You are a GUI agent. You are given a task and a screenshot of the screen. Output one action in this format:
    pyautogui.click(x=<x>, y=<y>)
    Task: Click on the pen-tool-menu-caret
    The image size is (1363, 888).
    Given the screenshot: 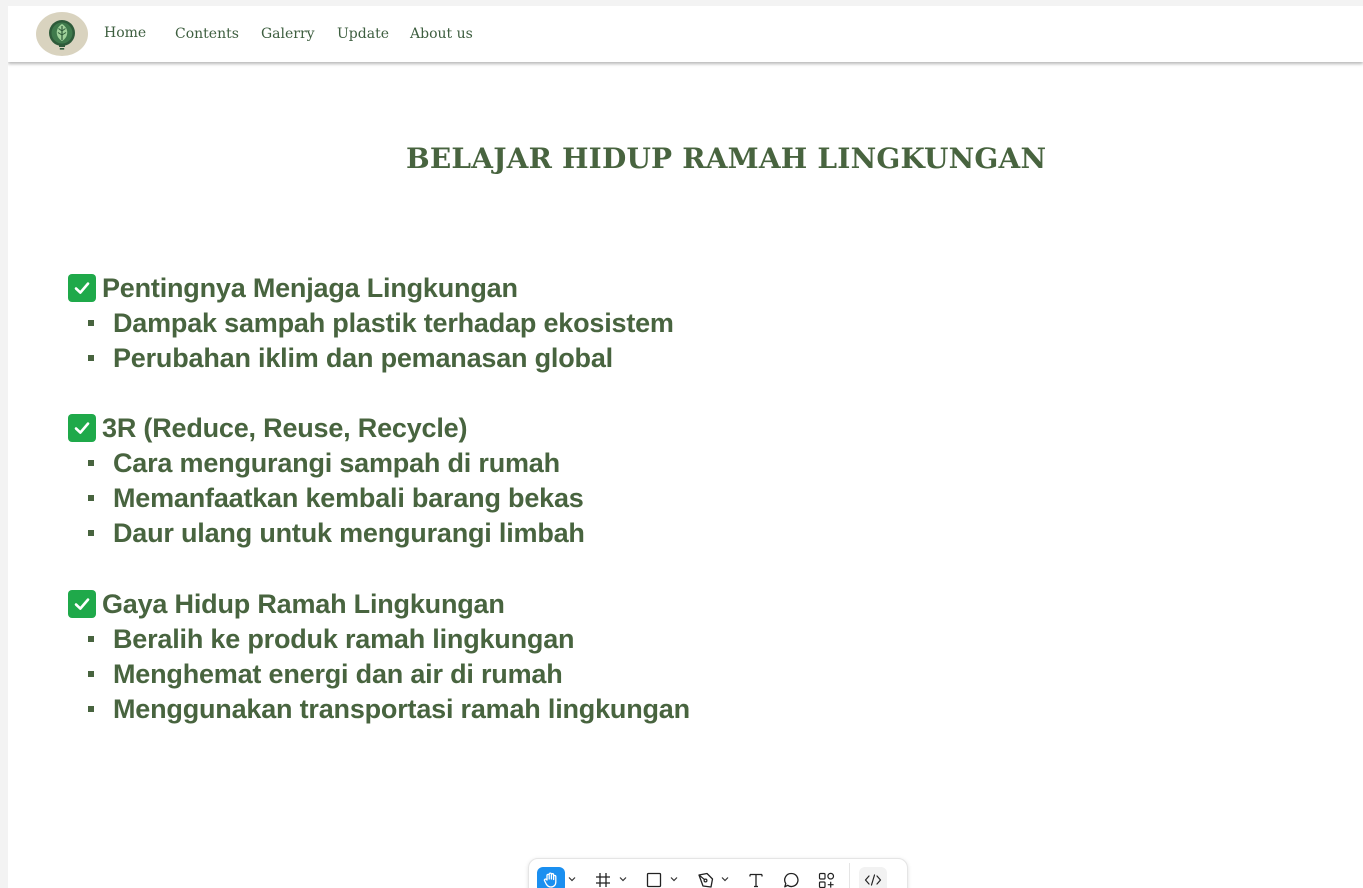 What is the action you would take?
    pyautogui.click(x=725, y=879)
    